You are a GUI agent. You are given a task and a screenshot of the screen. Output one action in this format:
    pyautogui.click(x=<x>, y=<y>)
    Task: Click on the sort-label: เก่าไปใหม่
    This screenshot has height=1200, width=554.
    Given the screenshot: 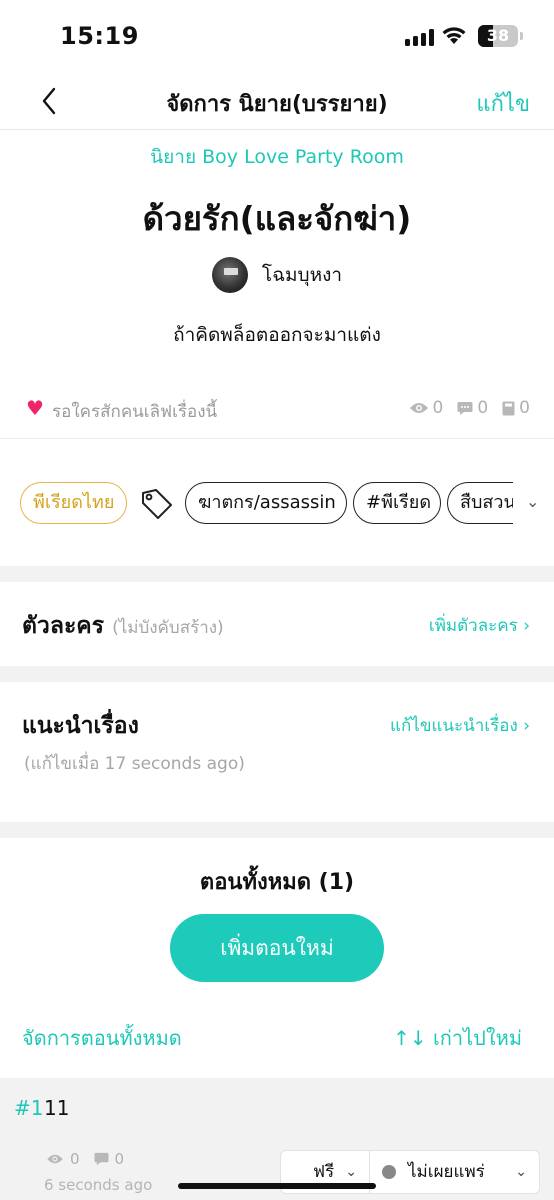 What is the action you would take?
    pyautogui.click(x=477, y=1038)
    